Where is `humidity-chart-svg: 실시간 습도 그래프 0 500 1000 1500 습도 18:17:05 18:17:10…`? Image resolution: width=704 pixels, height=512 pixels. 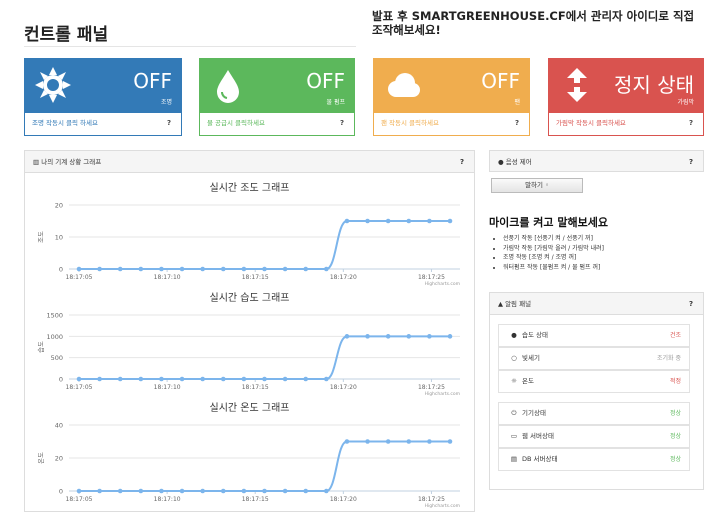
humidity-chart-svg: 실시간 습도 그래프 0 500 1000 1500 습도 18:17:05 18:17:10… is located at coordinates (248, 344).